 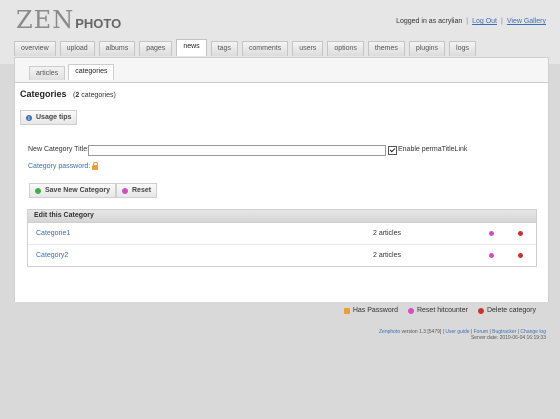 I want to click on tab-comments: comments, so click(x=265, y=48).